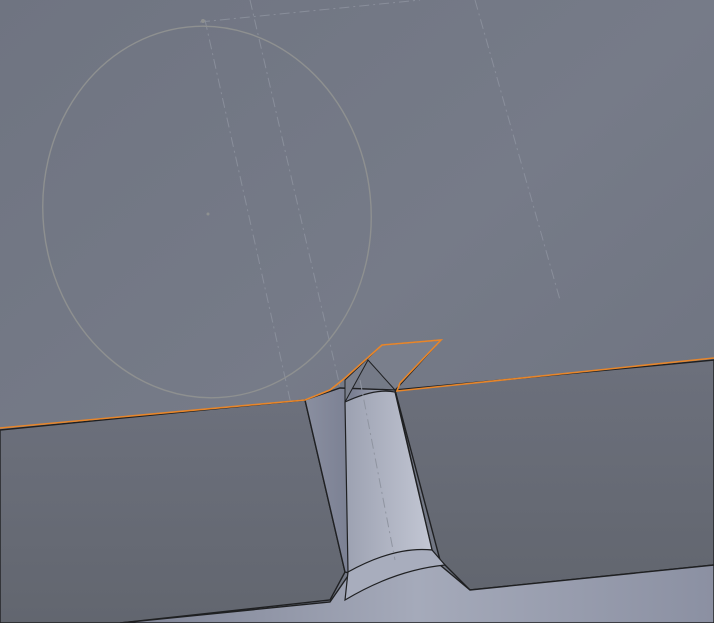 The width and height of the screenshot is (714, 623). I want to click on sketch-point, so click(203, 21).